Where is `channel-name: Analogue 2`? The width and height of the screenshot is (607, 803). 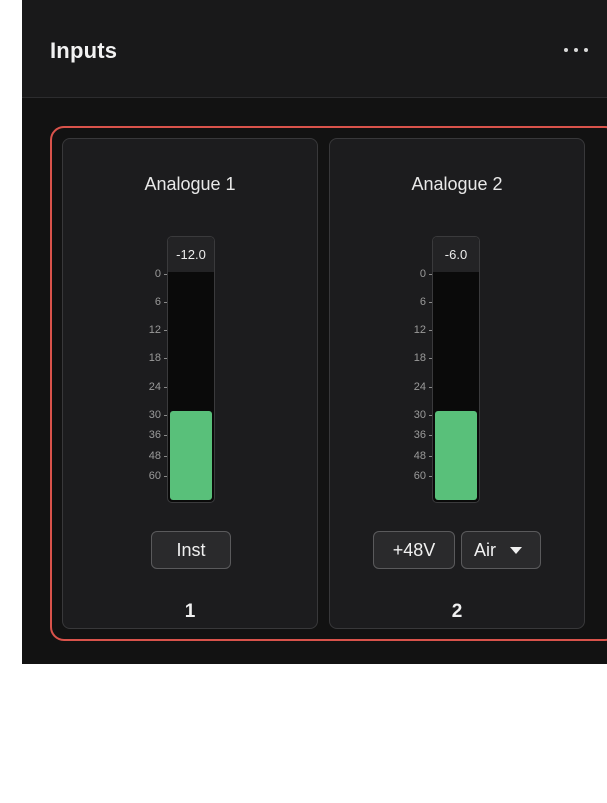
channel-name: Analogue 2 is located at coordinates (457, 184).